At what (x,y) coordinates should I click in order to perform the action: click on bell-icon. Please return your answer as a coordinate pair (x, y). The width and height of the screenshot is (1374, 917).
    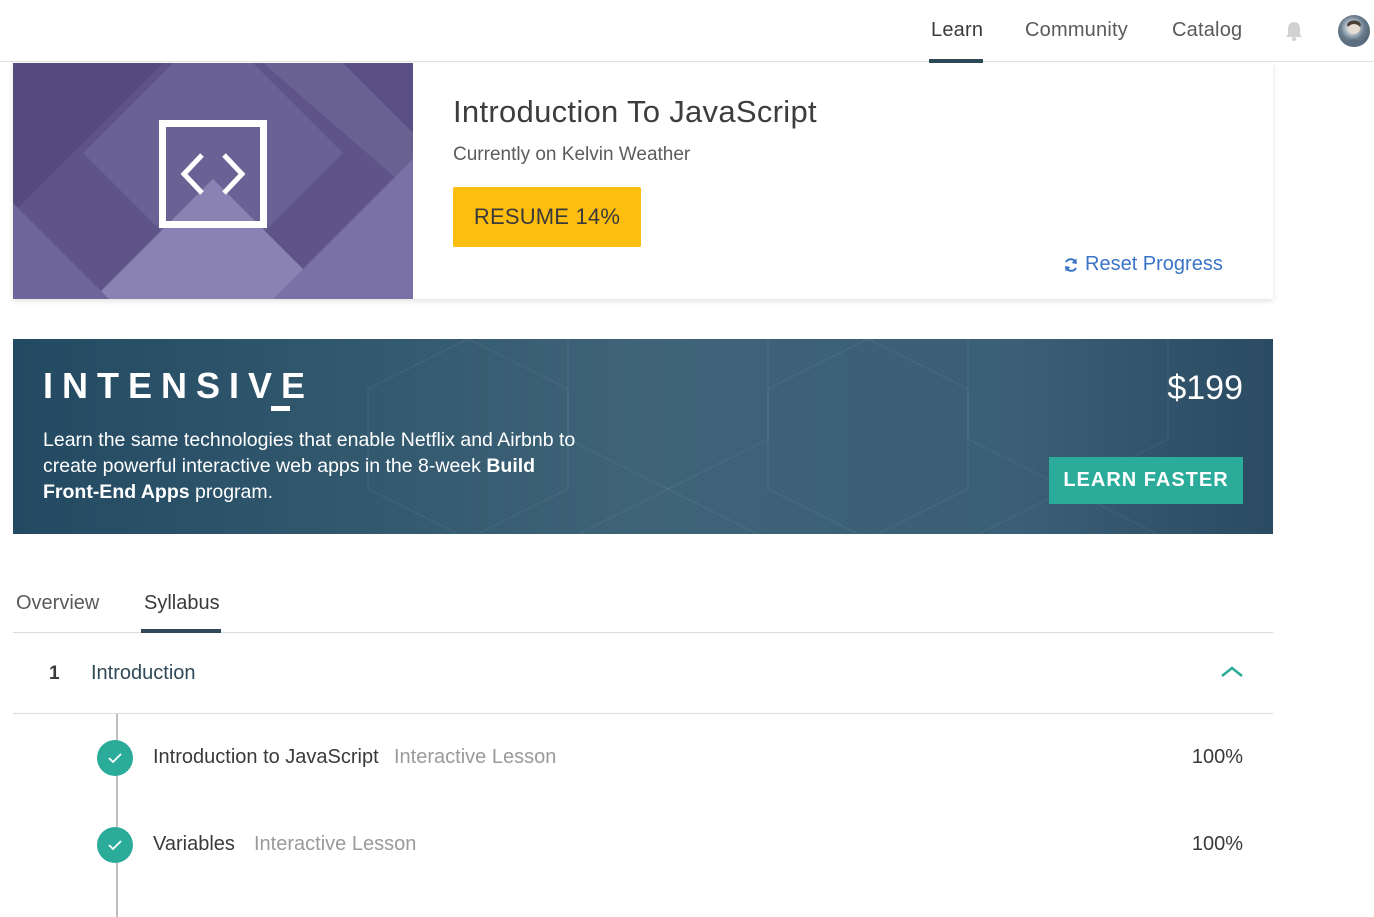
    Looking at the image, I should click on (1294, 31).